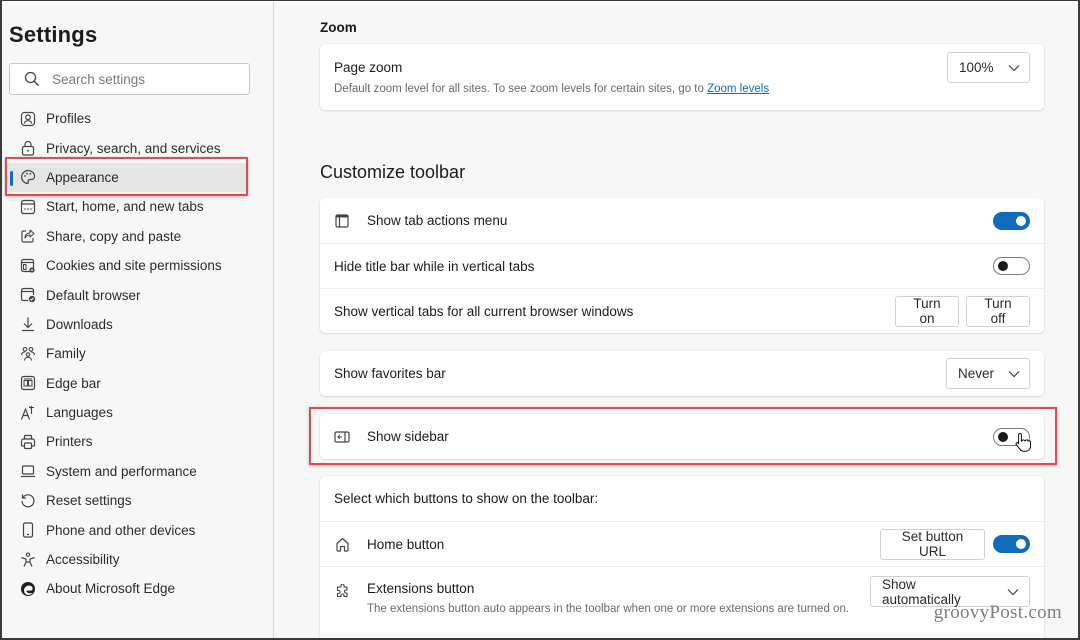  Describe the element at coordinates (28, 236) in the screenshot. I see `share-icon` at that location.